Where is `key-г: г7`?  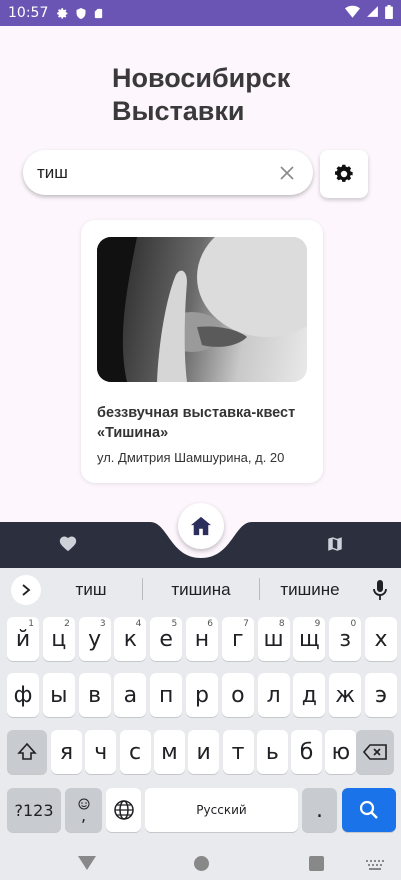 key-г: г7 is located at coordinates (237, 639).